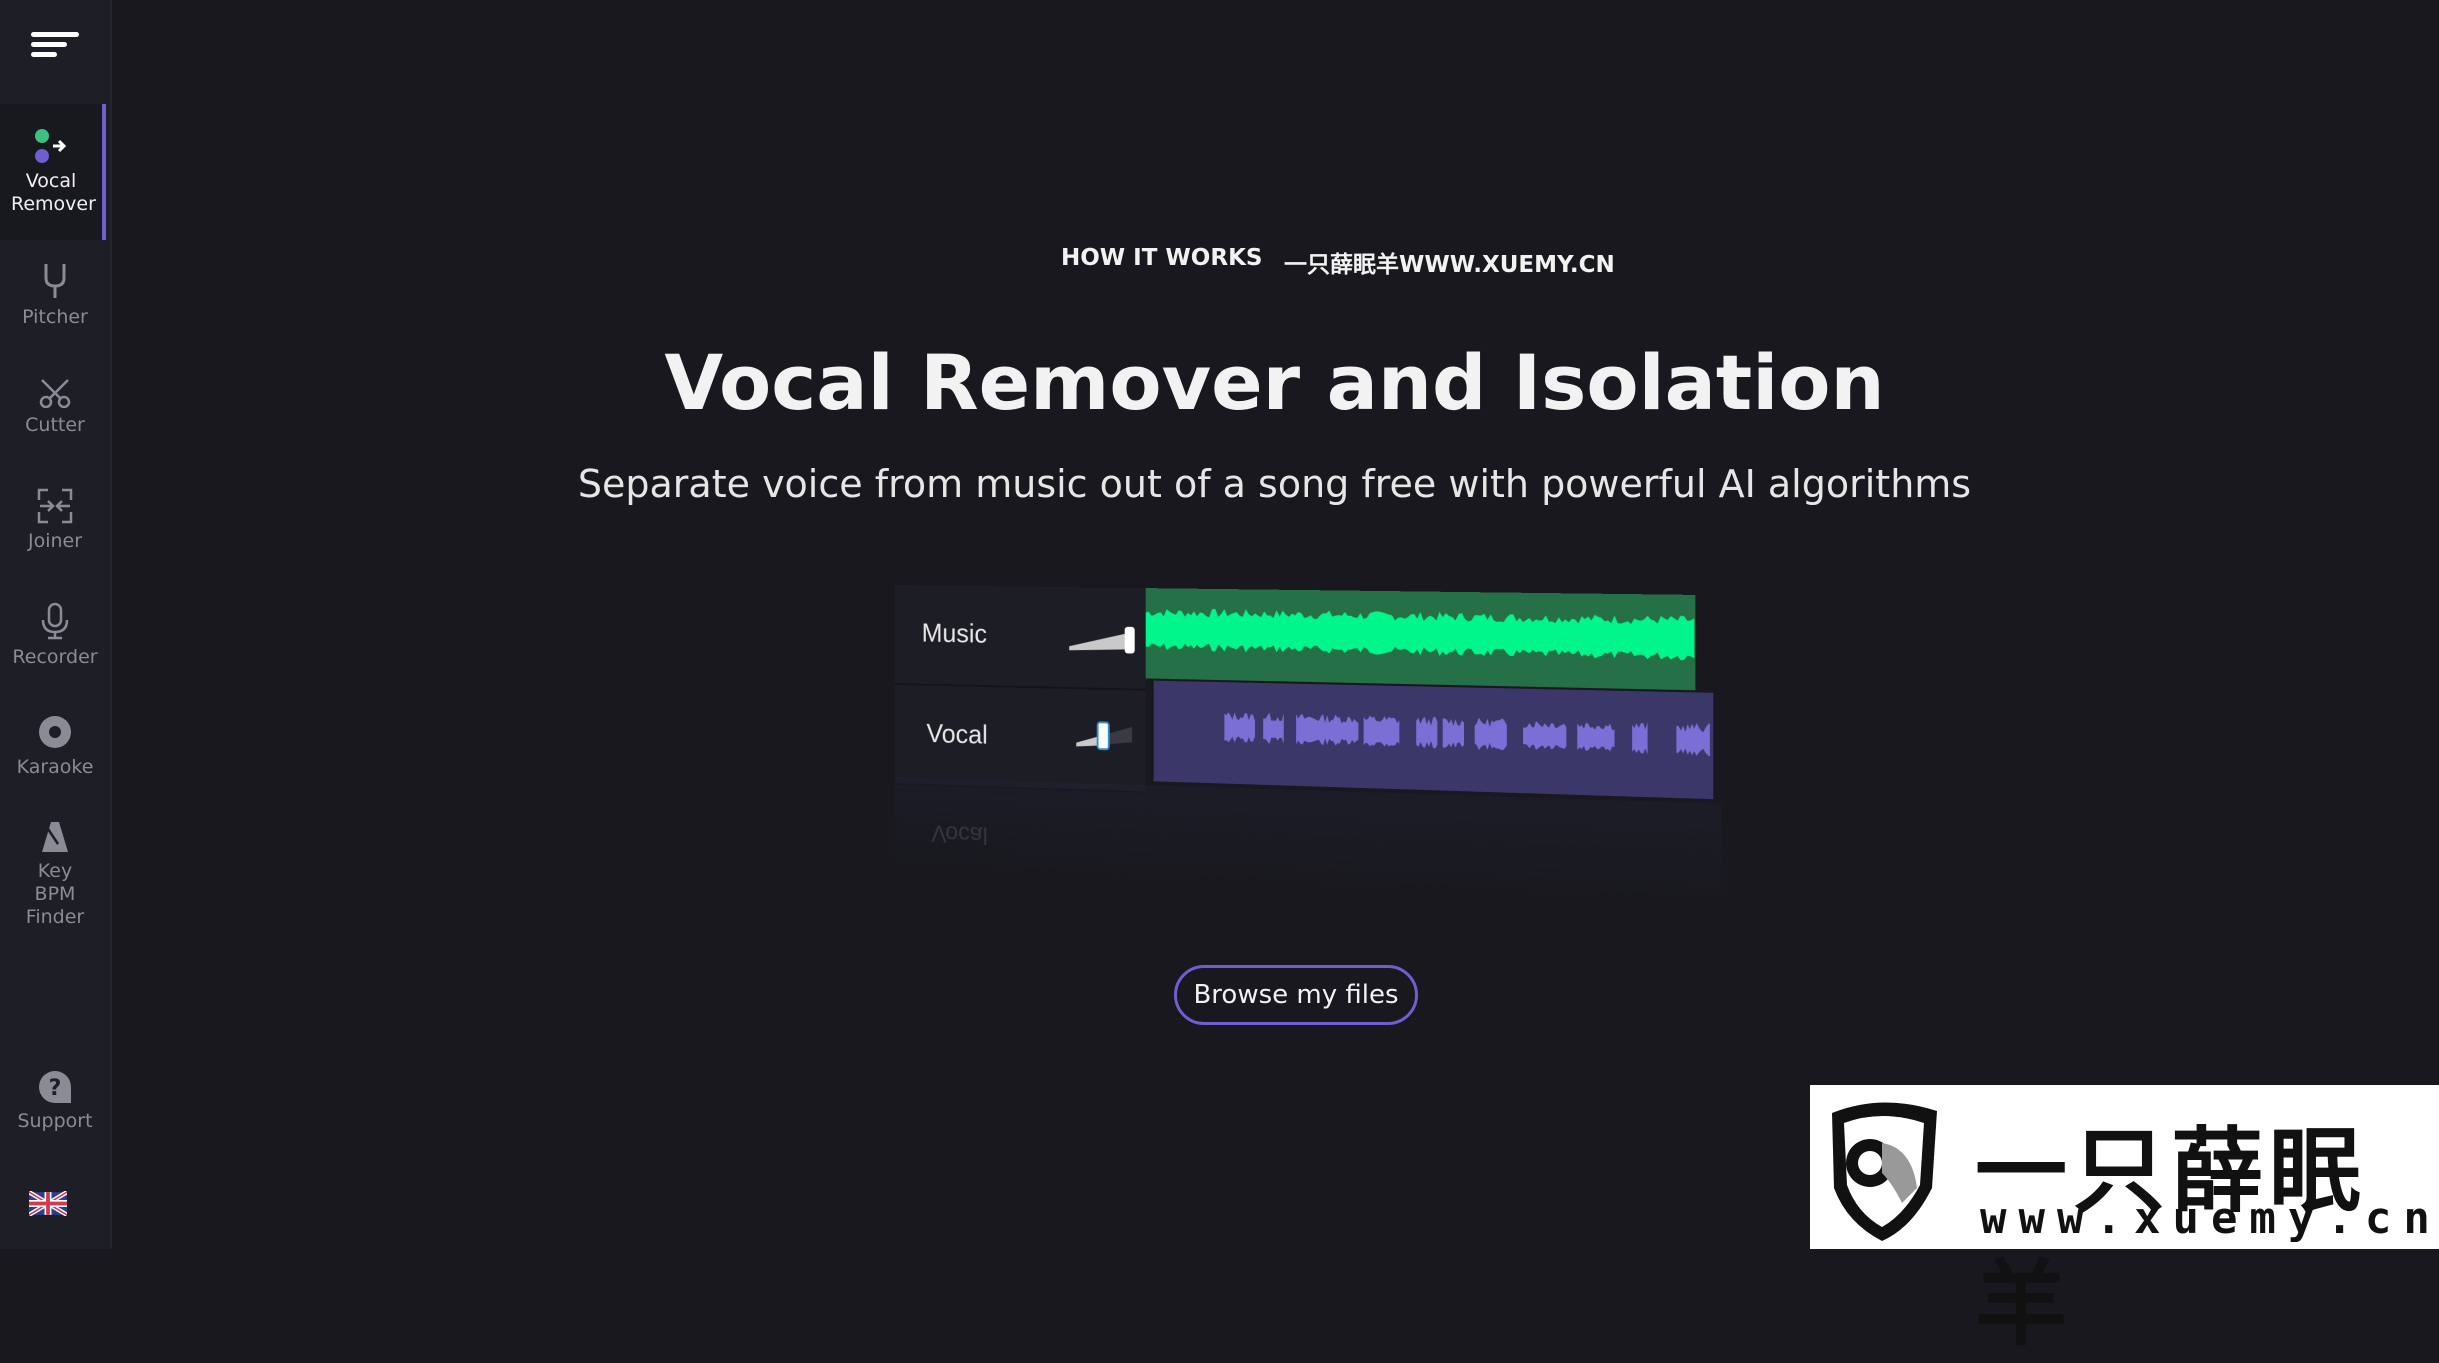 Image resolution: width=2439 pixels, height=1363 pixels. I want to click on vocal-waveform-graphic, so click(1467, 734).